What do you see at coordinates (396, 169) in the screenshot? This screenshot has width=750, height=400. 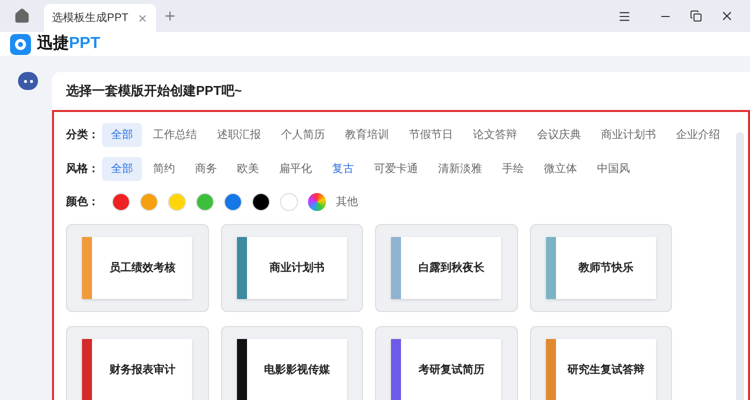 I see `filter-option: 可爱卡通` at bounding box center [396, 169].